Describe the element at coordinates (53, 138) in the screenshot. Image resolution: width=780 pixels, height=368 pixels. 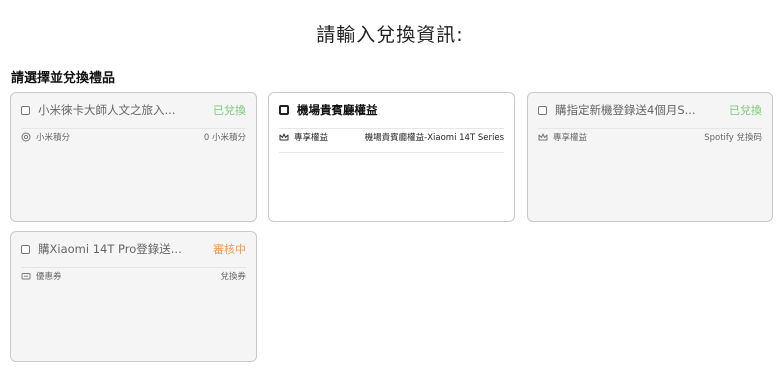
I see `row-label: 小米積分` at that location.